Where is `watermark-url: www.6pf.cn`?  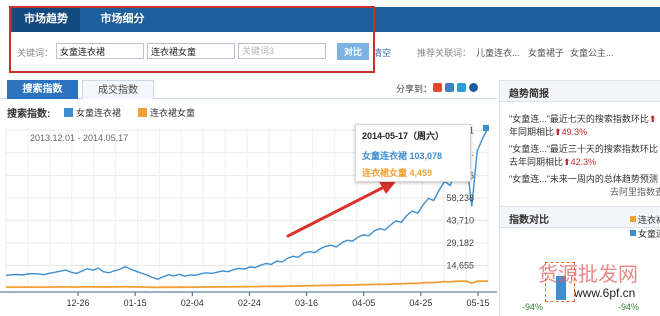 watermark-url: www.6pf.cn is located at coordinates (605, 293).